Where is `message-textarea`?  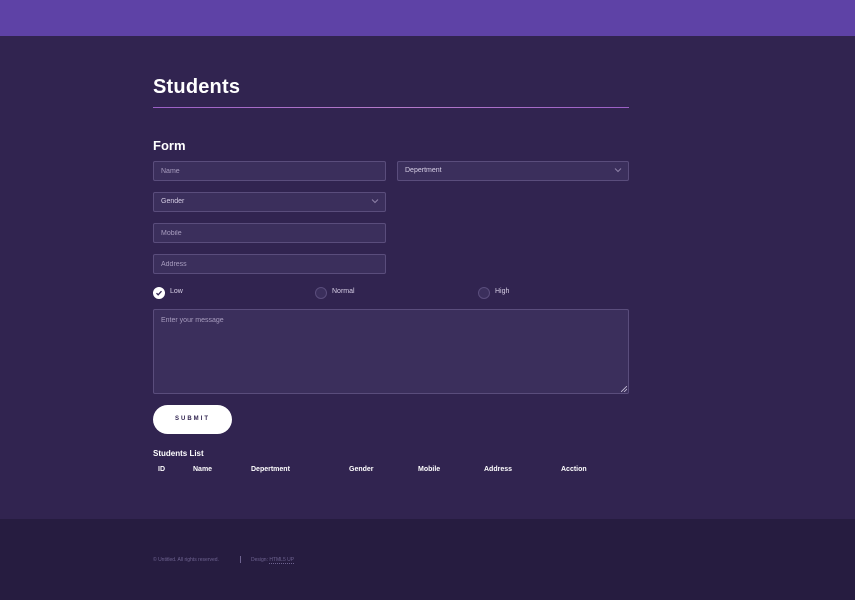
message-textarea is located at coordinates (391, 351).